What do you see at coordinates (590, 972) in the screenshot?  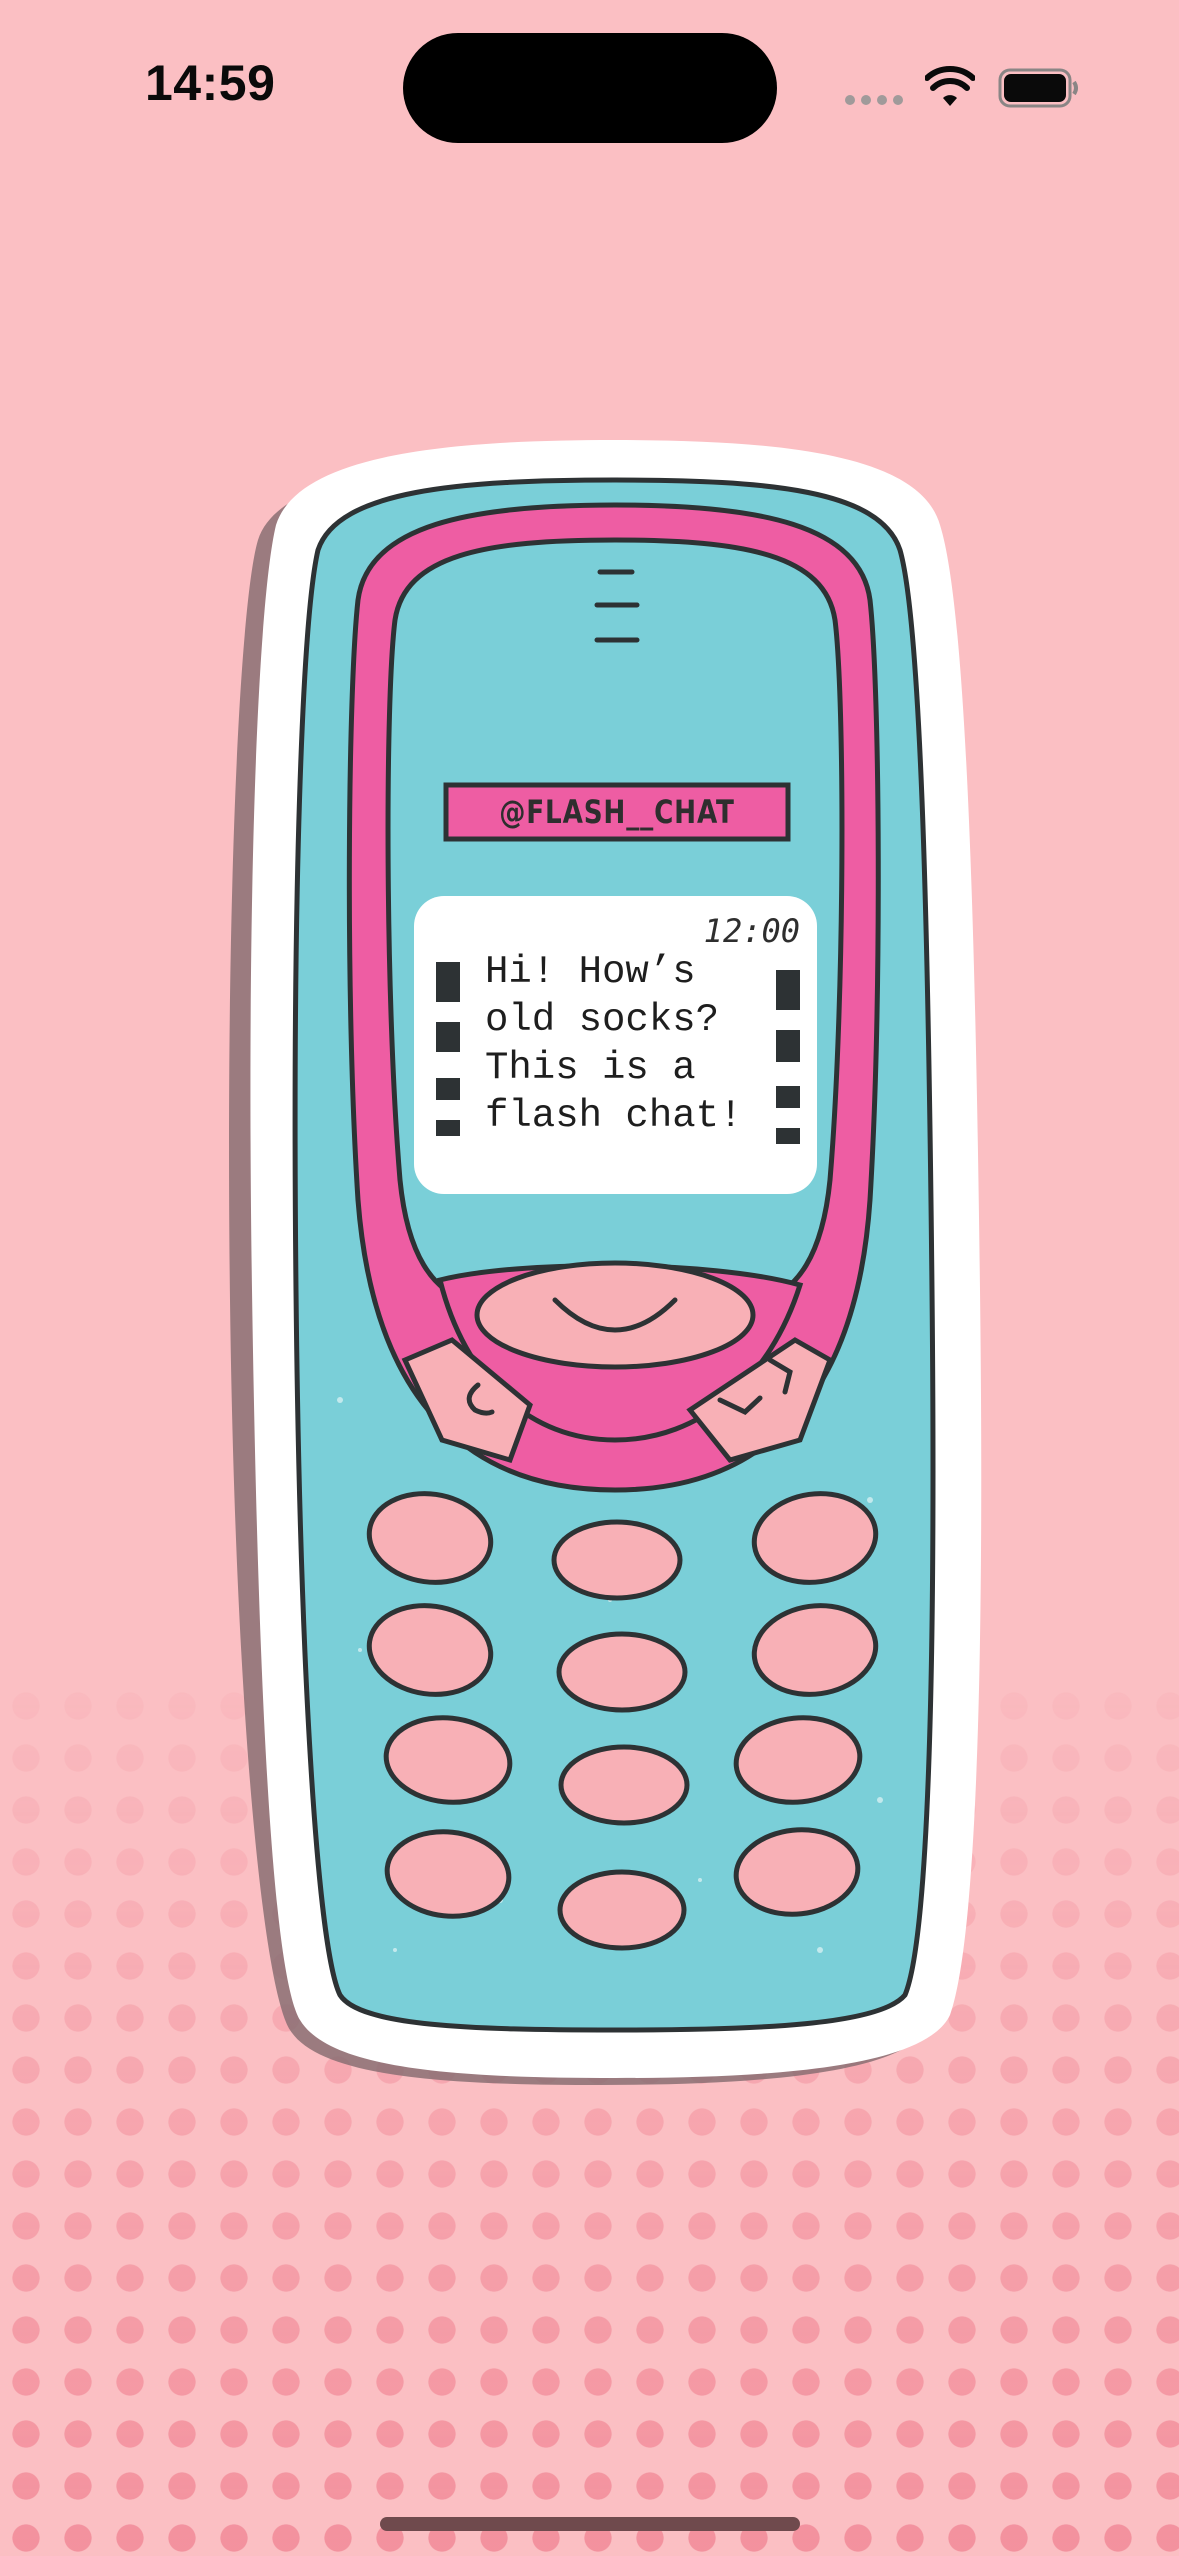 I see `message-line: Hi! How’s` at bounding box center [590, 972].